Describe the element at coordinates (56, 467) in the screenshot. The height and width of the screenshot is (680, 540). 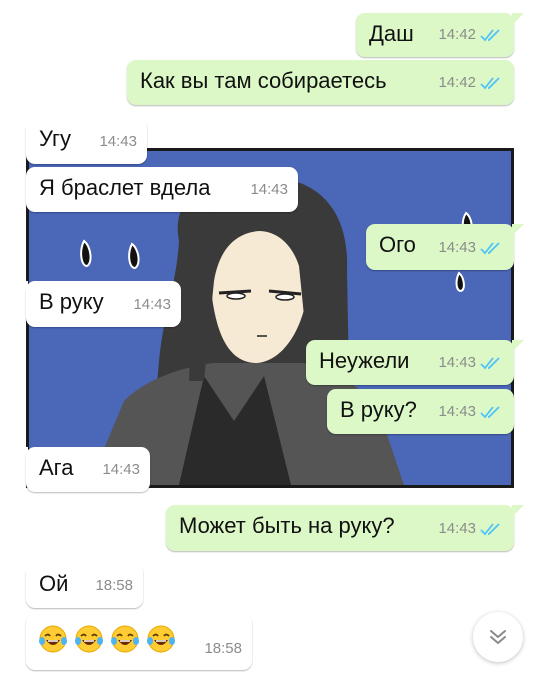
I see `message-text: Ага` at that location.